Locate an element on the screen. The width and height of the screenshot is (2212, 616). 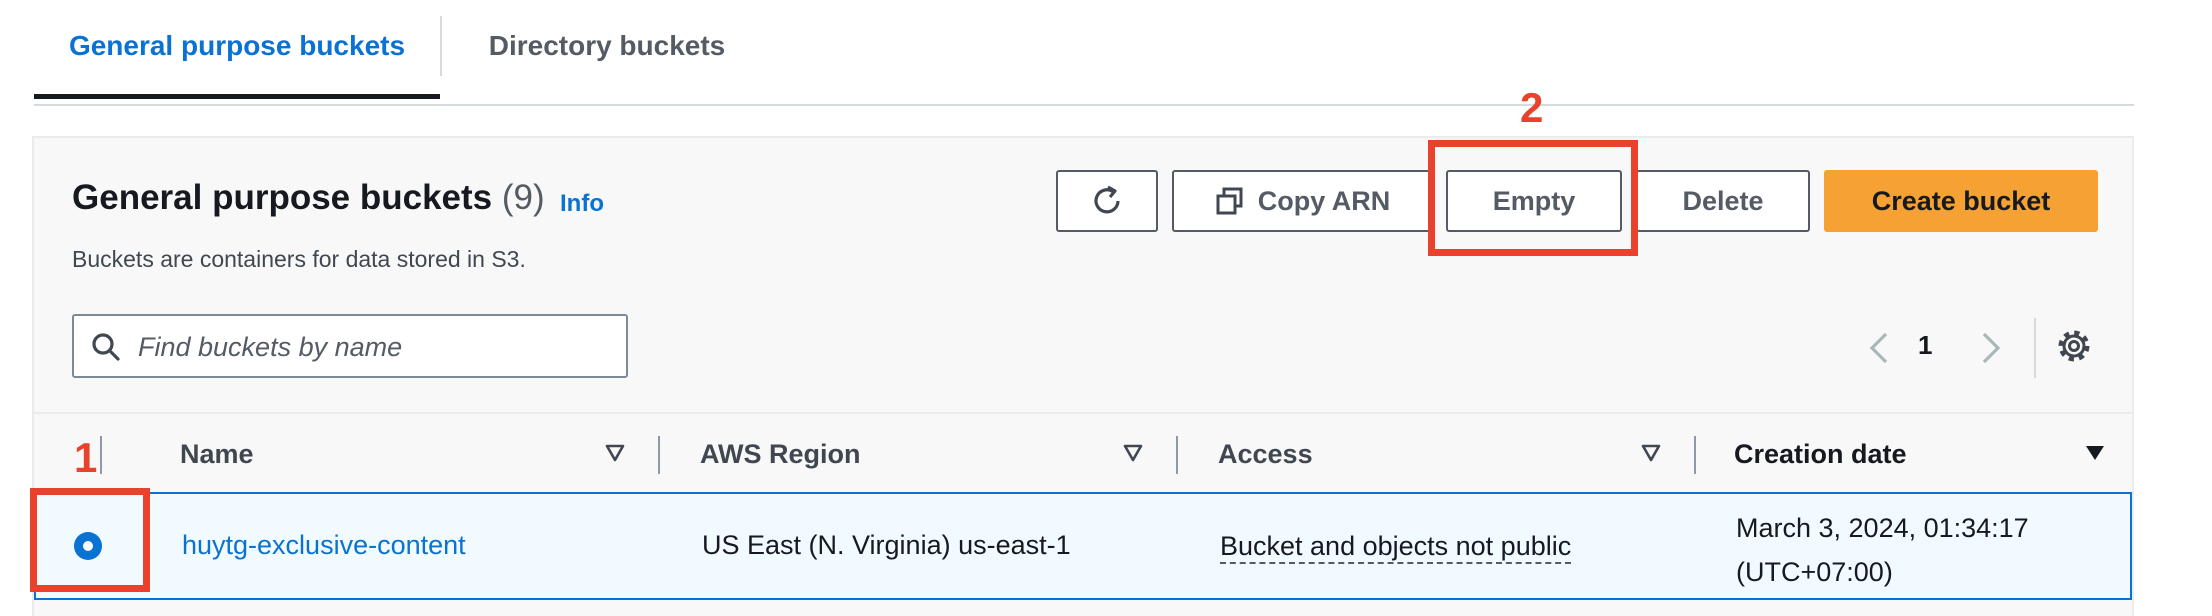
gear-icon is located at coordinates (2074, 346).